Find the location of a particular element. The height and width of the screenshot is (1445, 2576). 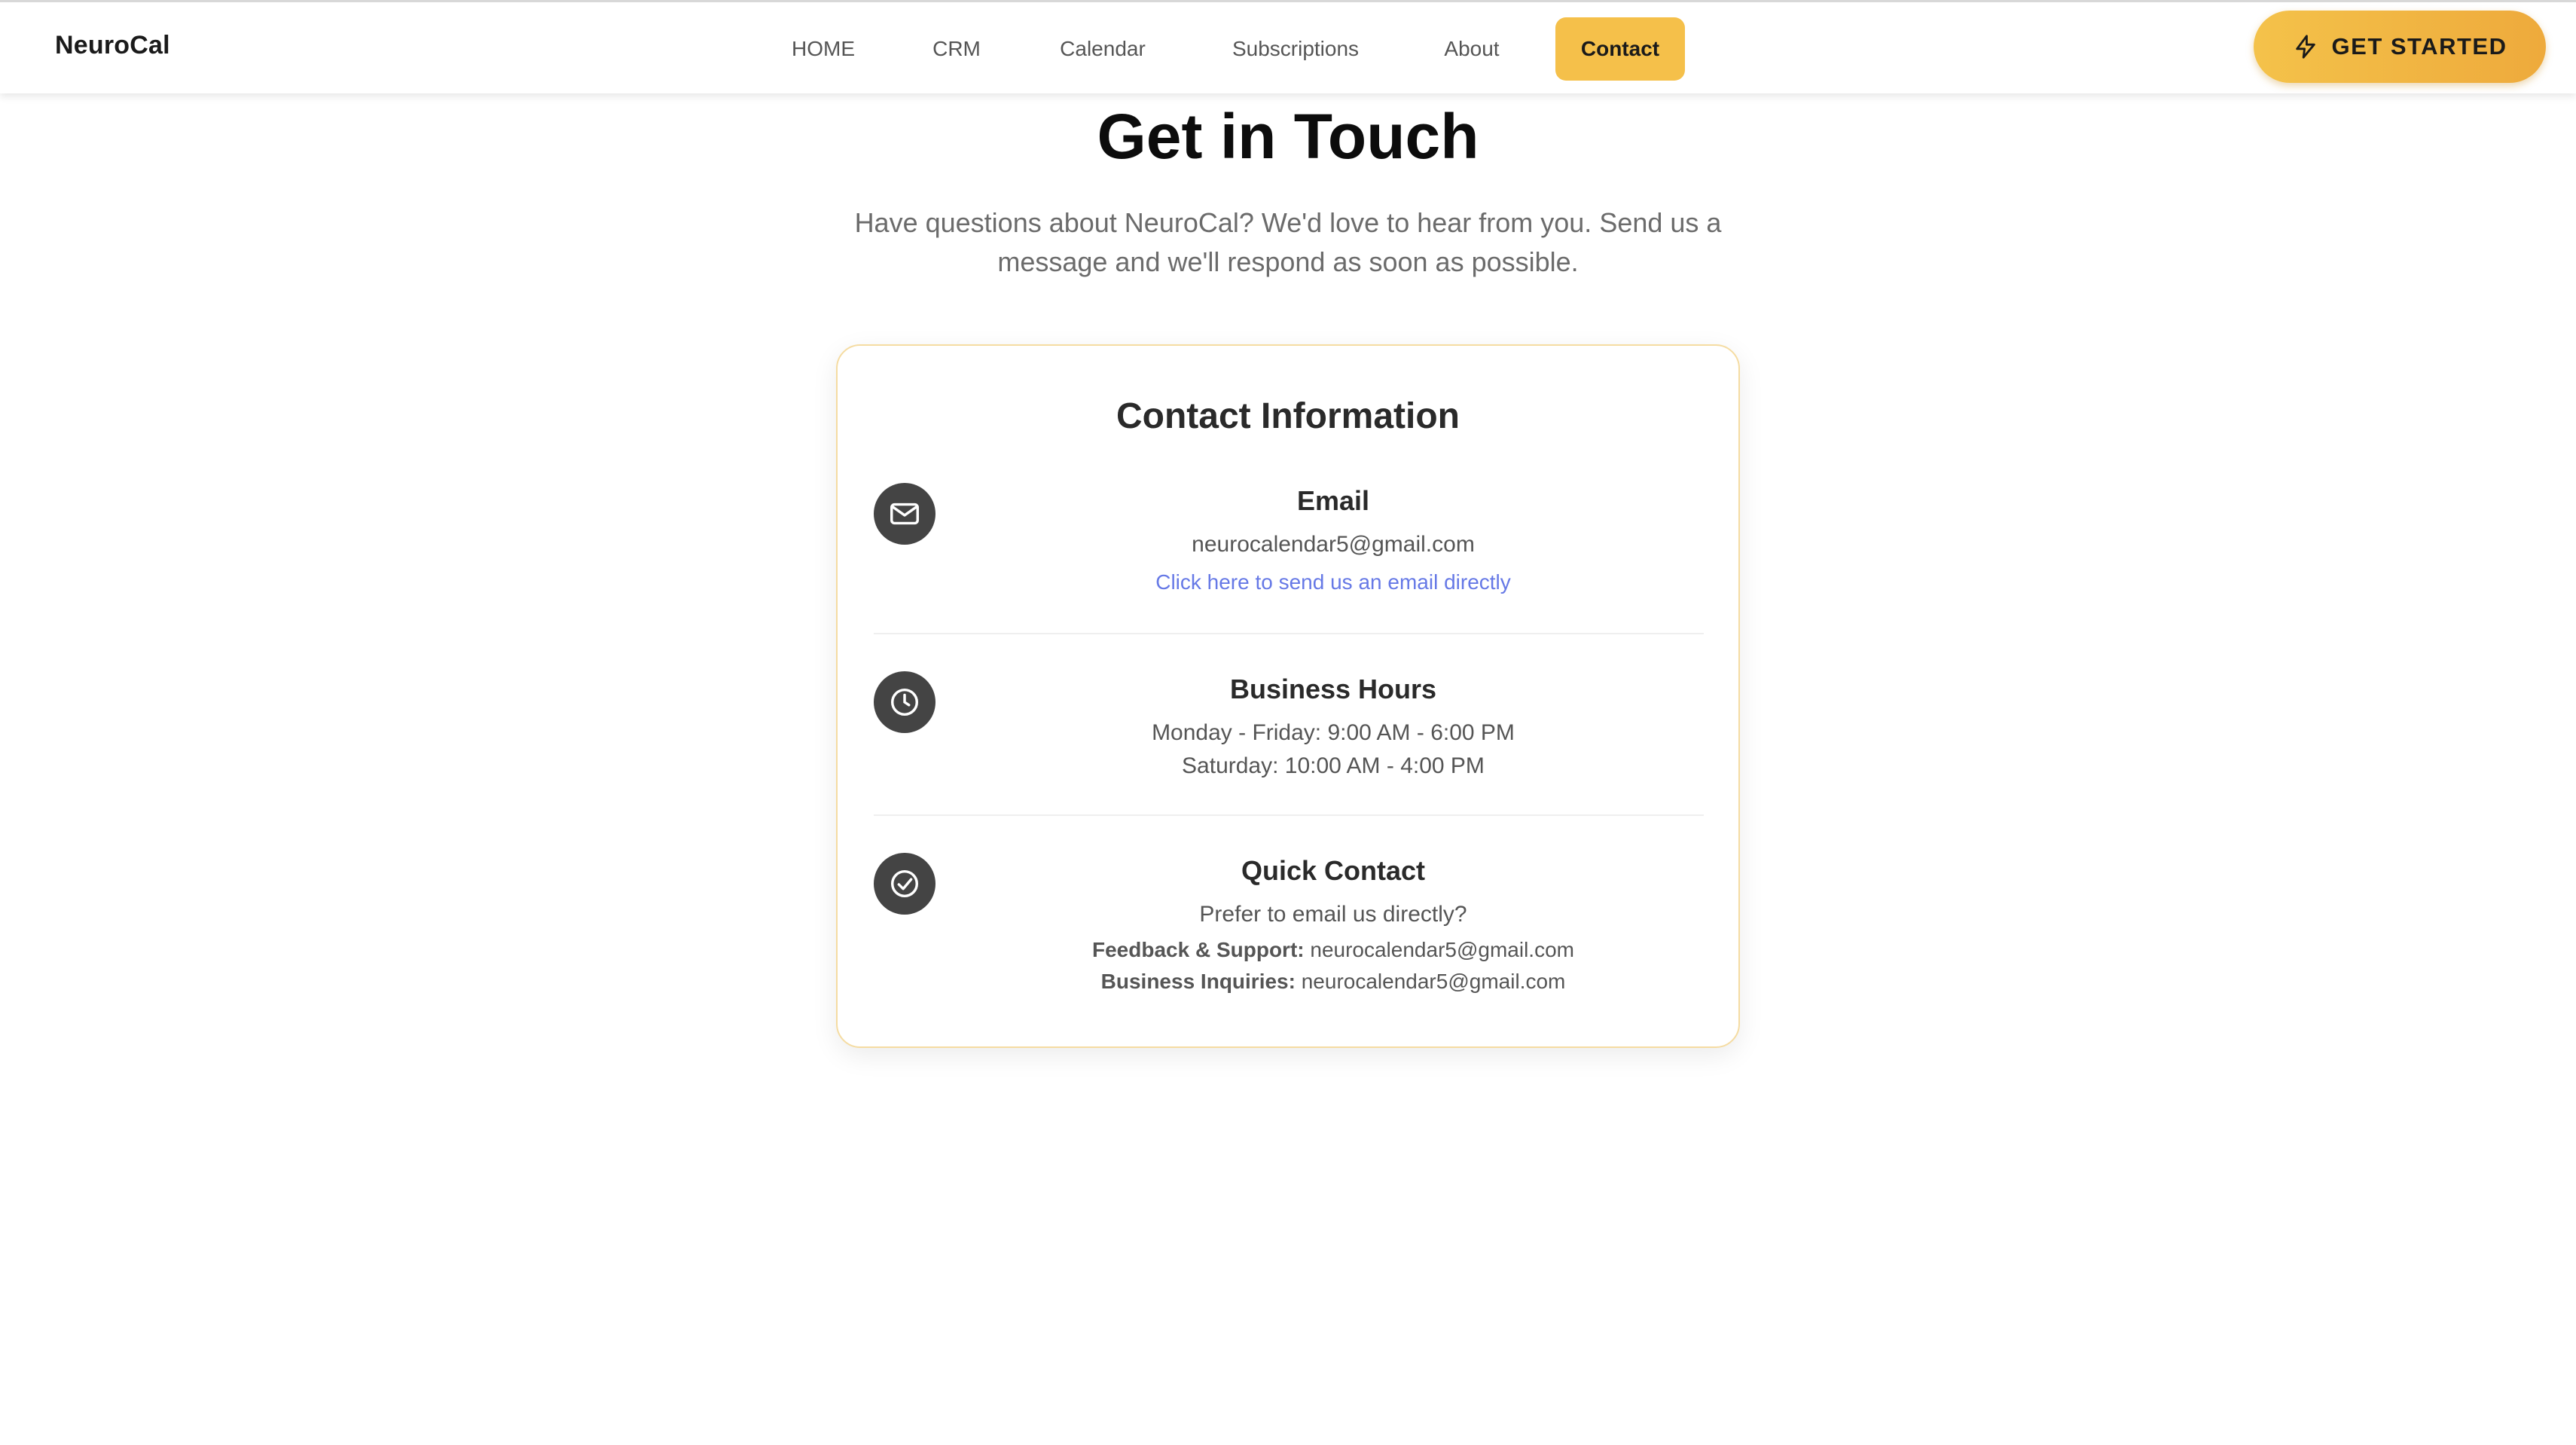

nav-item-calendar: Calendar is located at coordinates (1103, 49).